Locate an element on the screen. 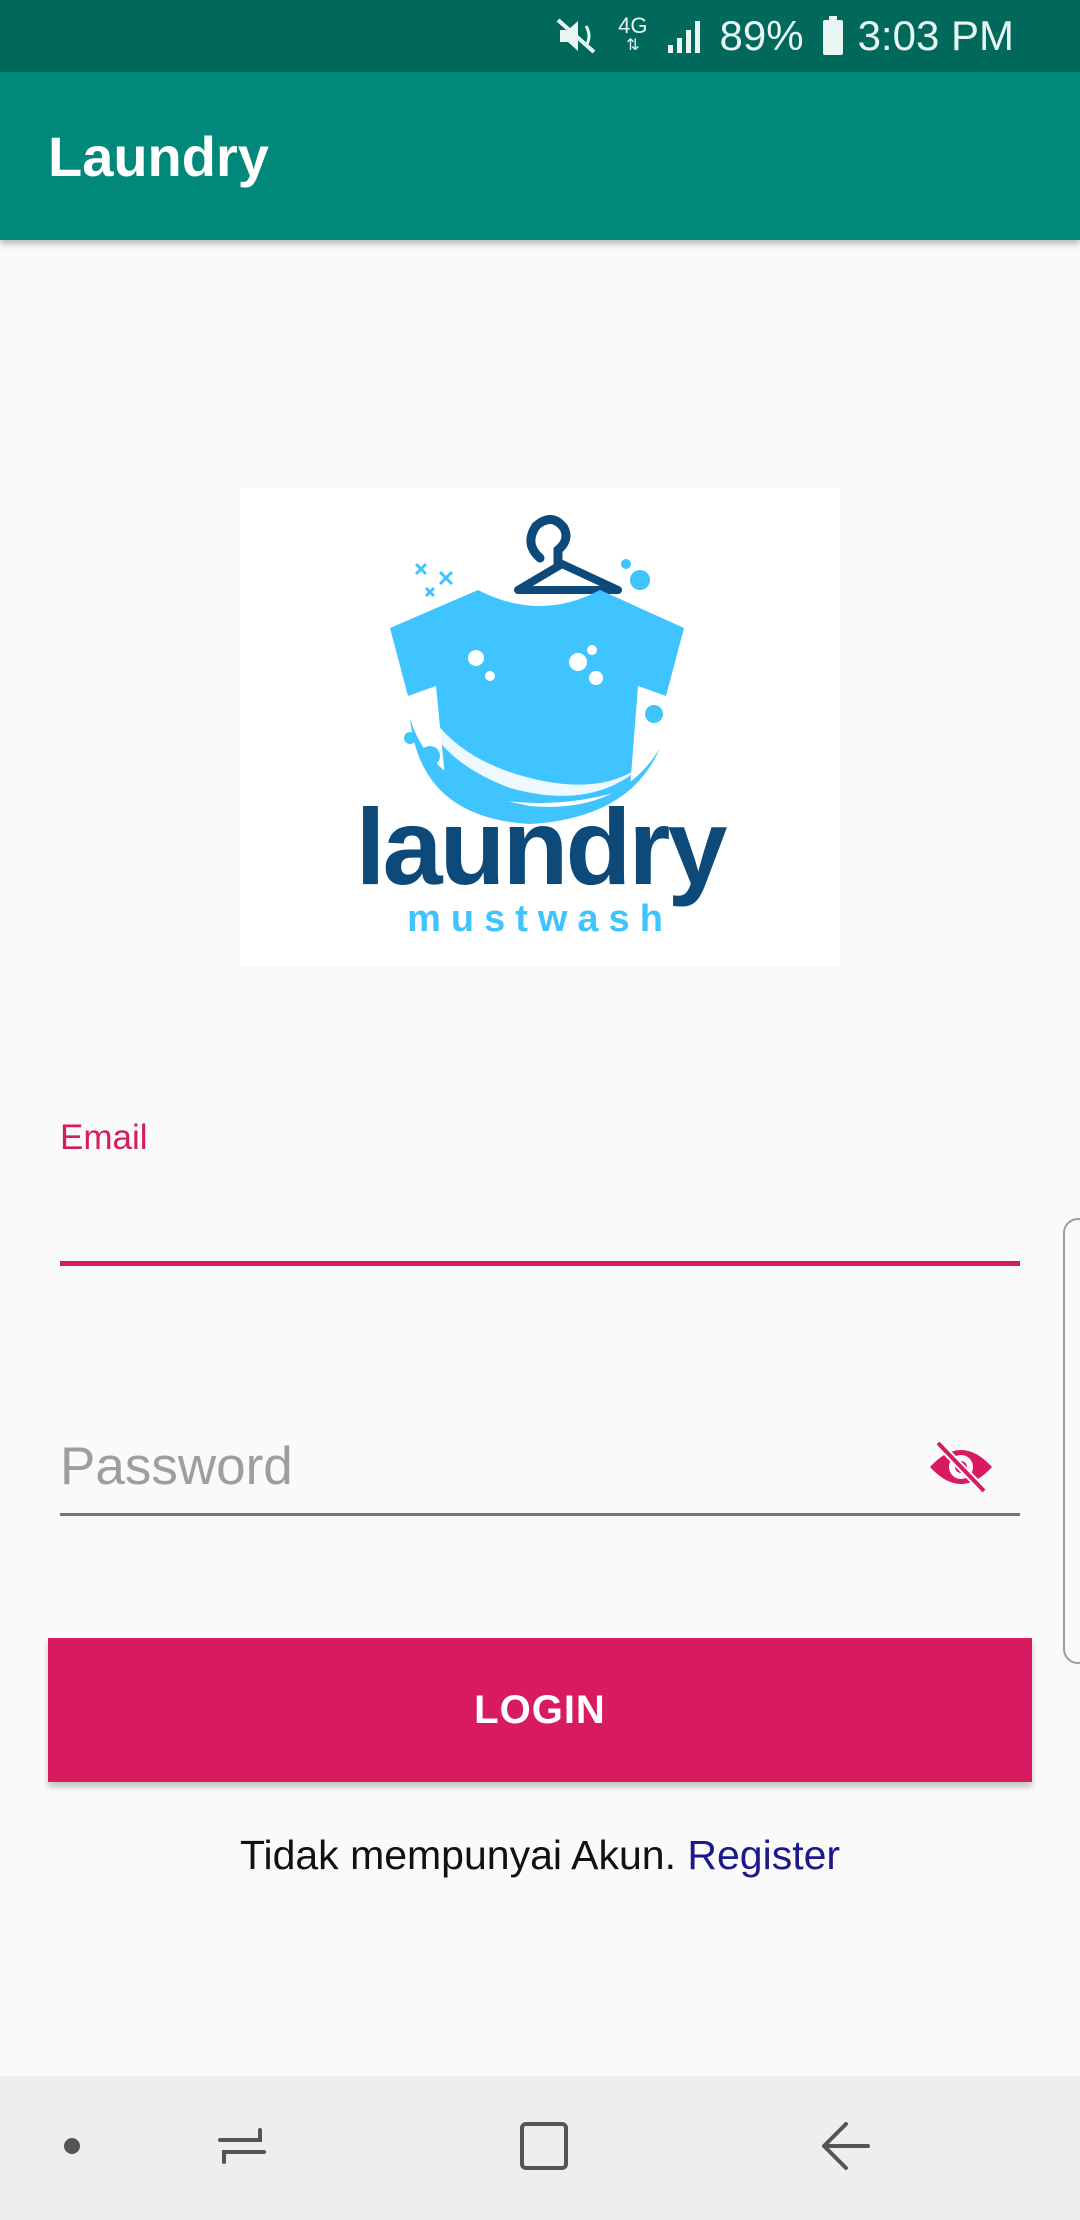 This screenshot has width=1080, height=2220. nav-dot-button is located at coordinates (72, 2148).